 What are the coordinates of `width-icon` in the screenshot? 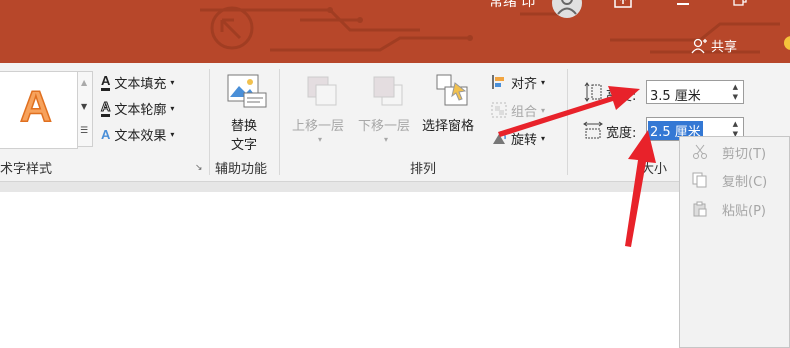 It's located at (593, 132).